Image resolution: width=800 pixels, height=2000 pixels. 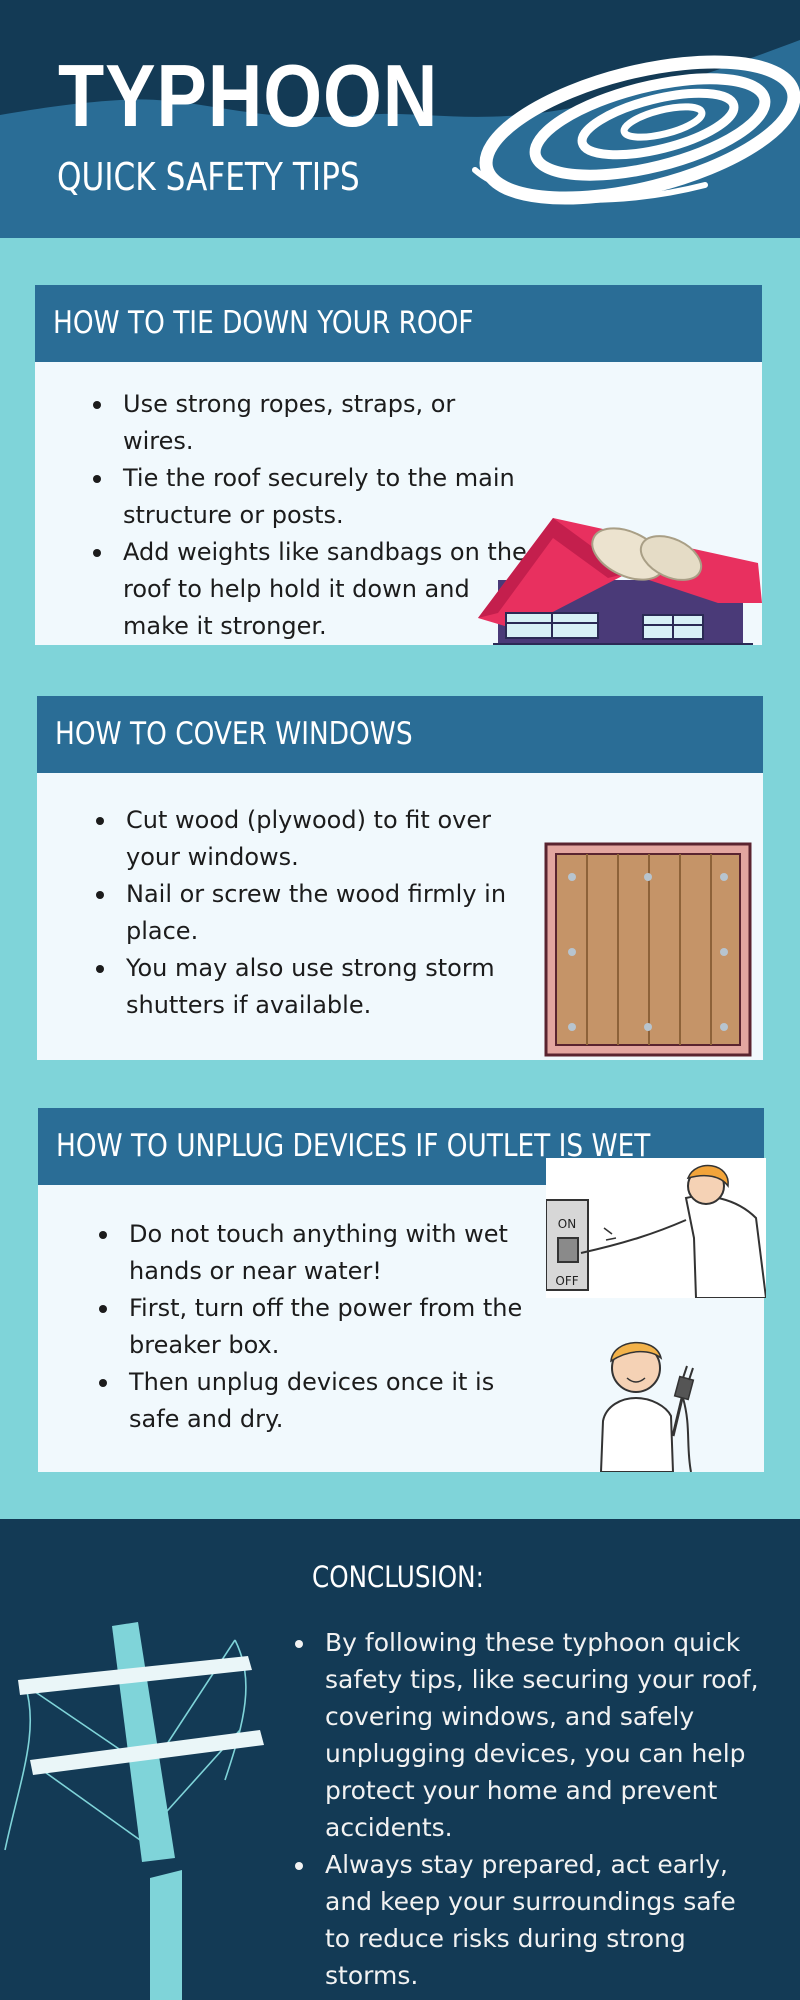 I want to click on switch-off-label: OFF, so click(x=566, y=1281).